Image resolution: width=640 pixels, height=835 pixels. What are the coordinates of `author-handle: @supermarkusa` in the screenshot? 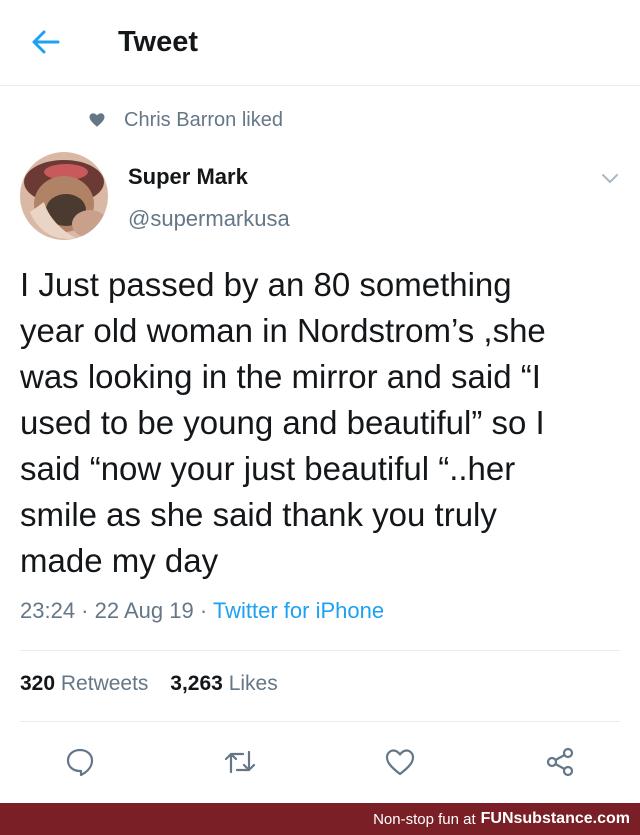 It's located at (209, 219).